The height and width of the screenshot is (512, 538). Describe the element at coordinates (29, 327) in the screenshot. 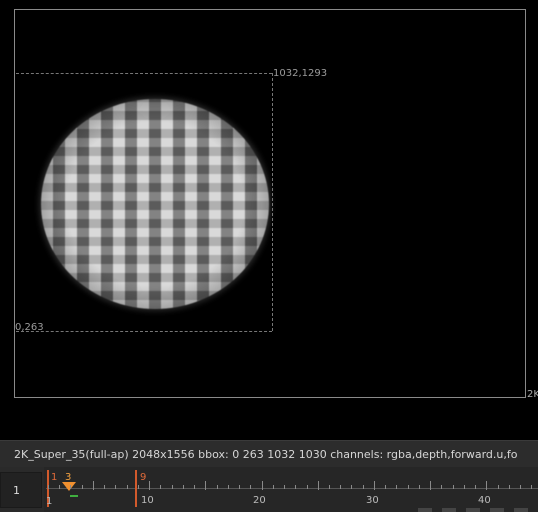

I see `bbox-bottom-left-label: 0,263` at that location.